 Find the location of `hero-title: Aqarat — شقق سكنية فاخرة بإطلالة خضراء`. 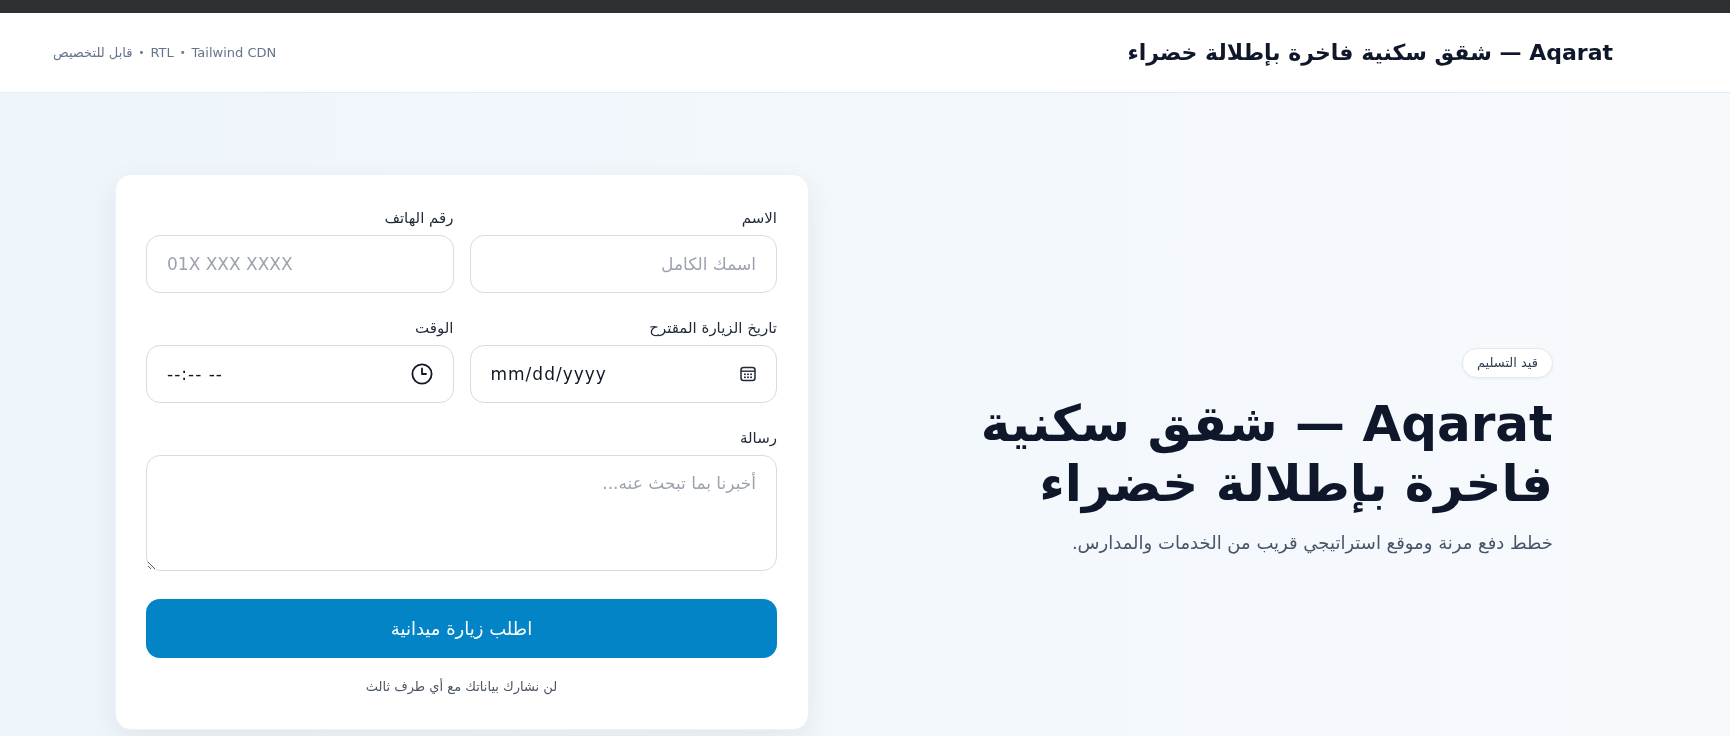

hero-title: Aqarat — شقق سكنية فاخرة بإطلالة خضراء is located at coordinates (1266, 454).